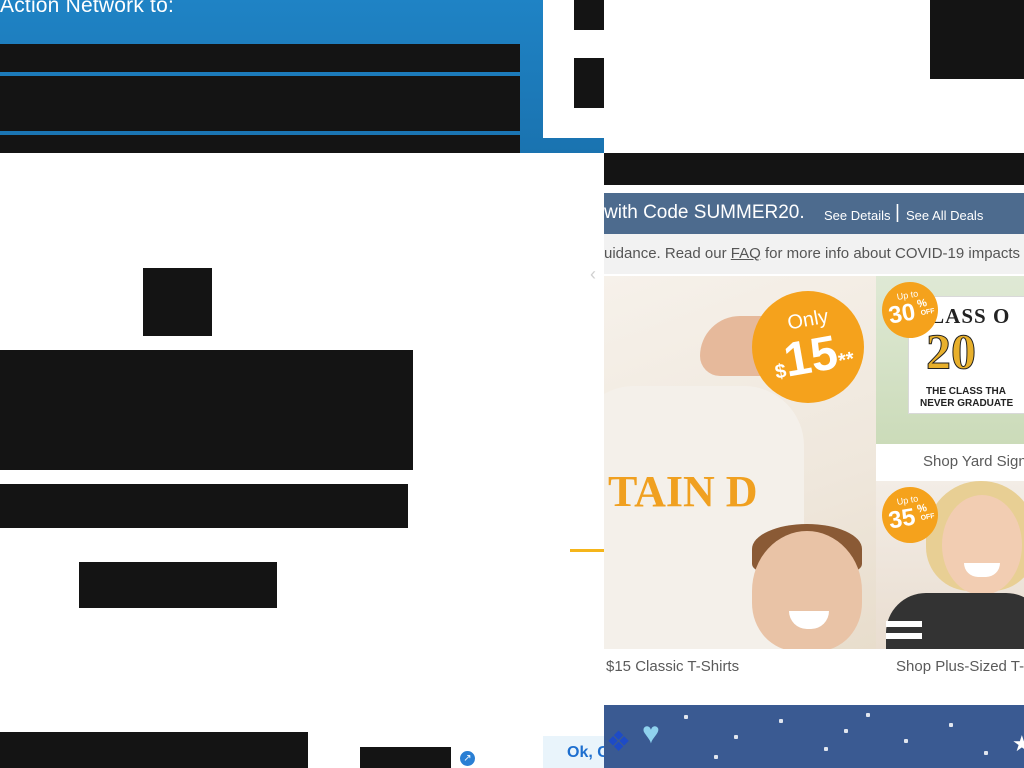 This screenshot has width=1024, height=768. I want to click on redacted-header-block, so click(977, 39).